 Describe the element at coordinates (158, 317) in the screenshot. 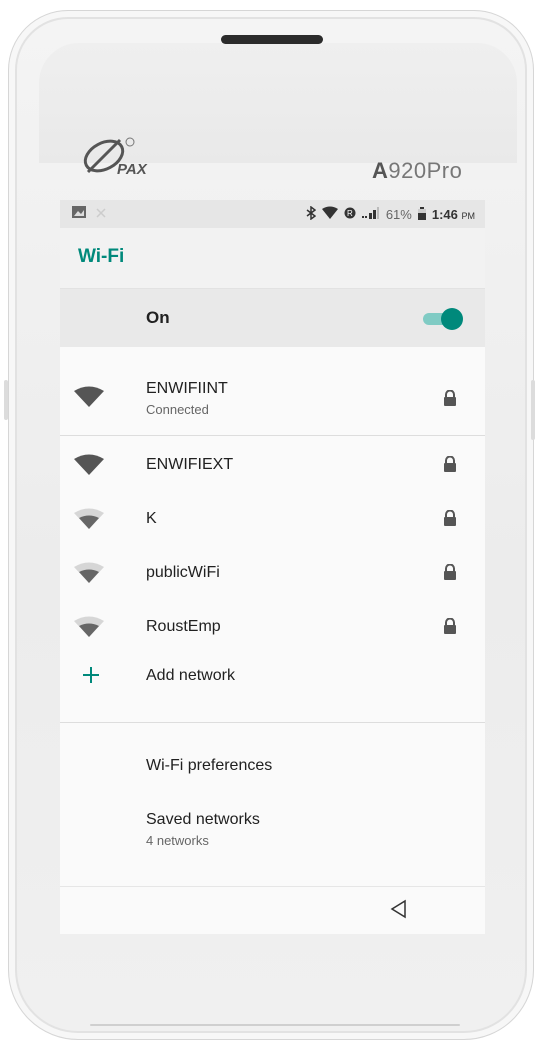

I see `wifi-toggle-label: On` at that location.